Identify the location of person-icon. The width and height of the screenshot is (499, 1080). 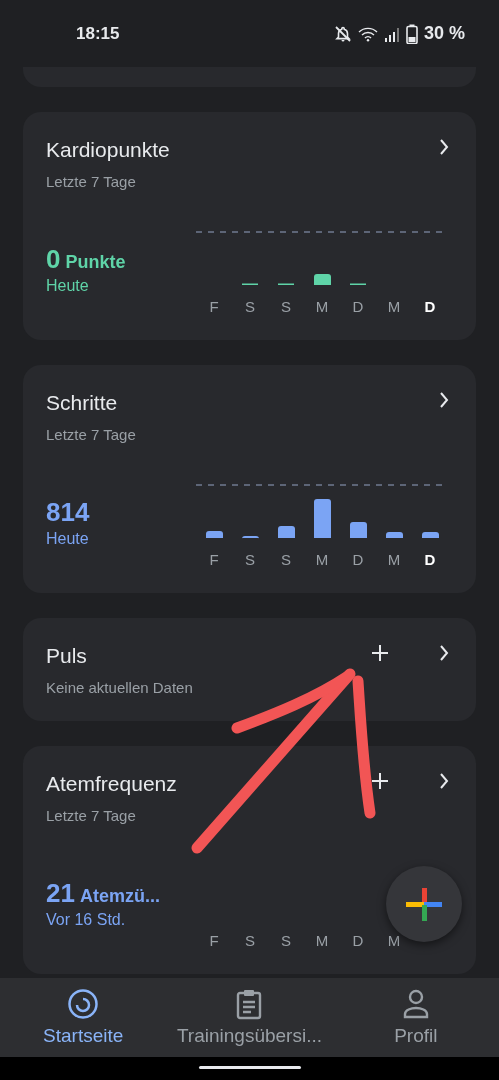
(415, 1004).